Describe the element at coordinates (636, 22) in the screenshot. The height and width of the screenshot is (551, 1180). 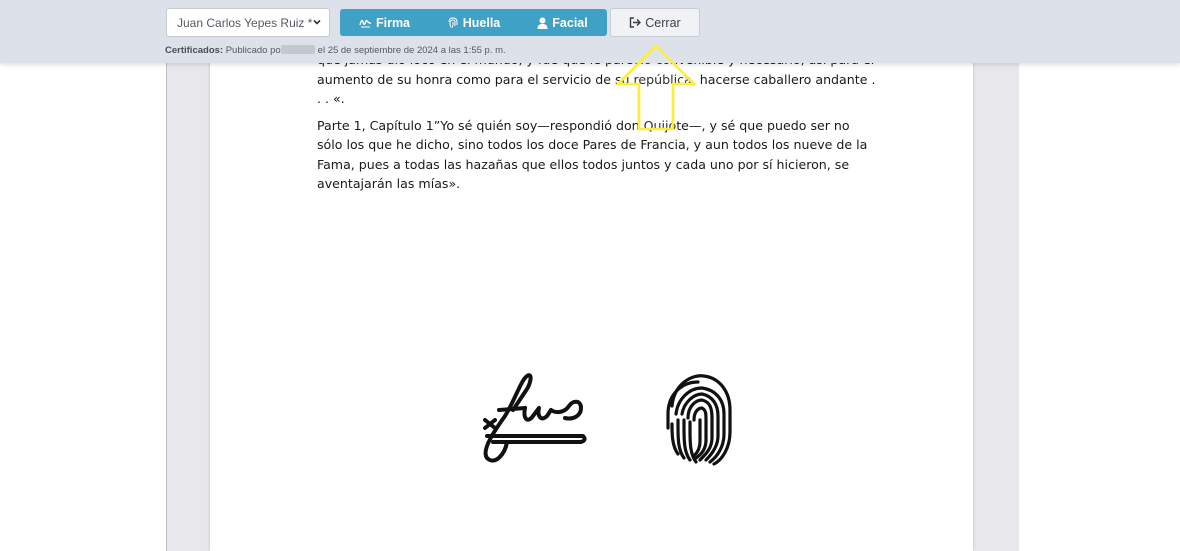
I see `sign-out-icon` at that location.